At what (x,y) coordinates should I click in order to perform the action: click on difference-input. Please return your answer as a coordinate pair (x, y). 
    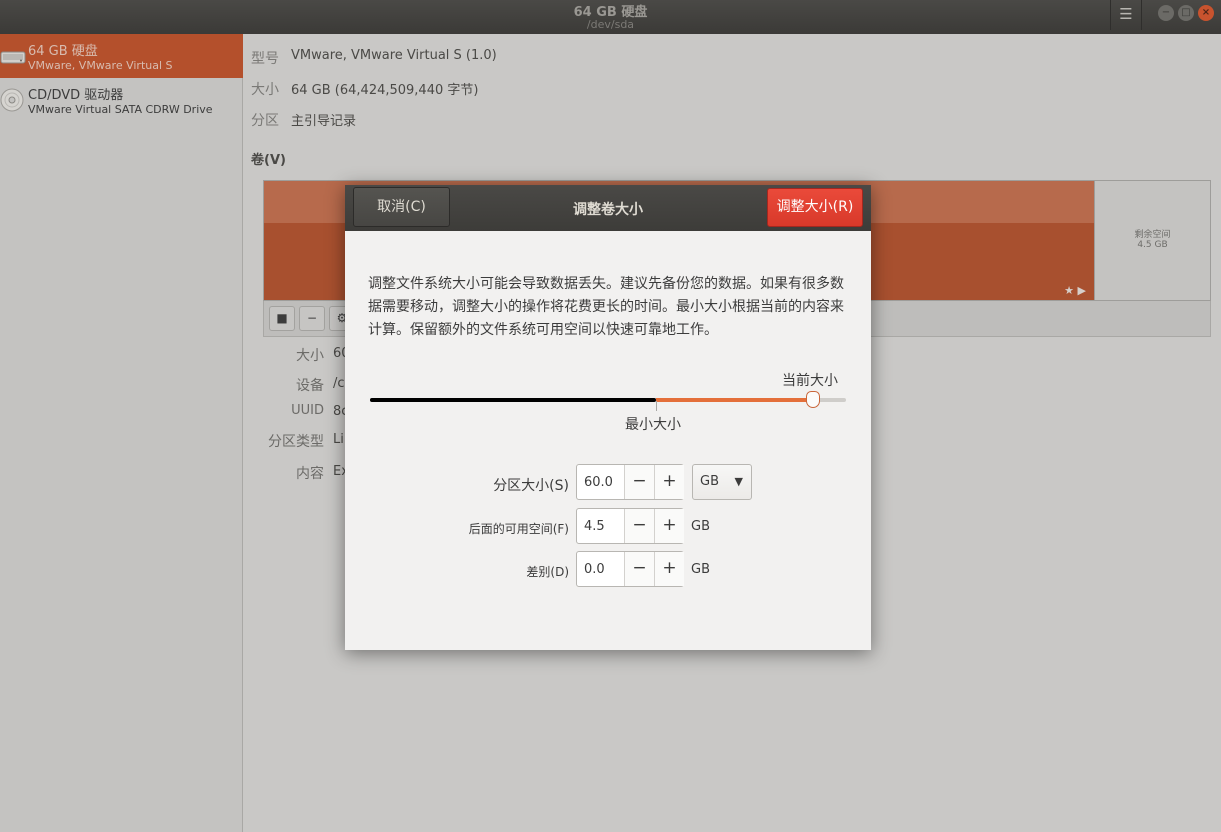
    Looking at the image, I should click on (600, 569).